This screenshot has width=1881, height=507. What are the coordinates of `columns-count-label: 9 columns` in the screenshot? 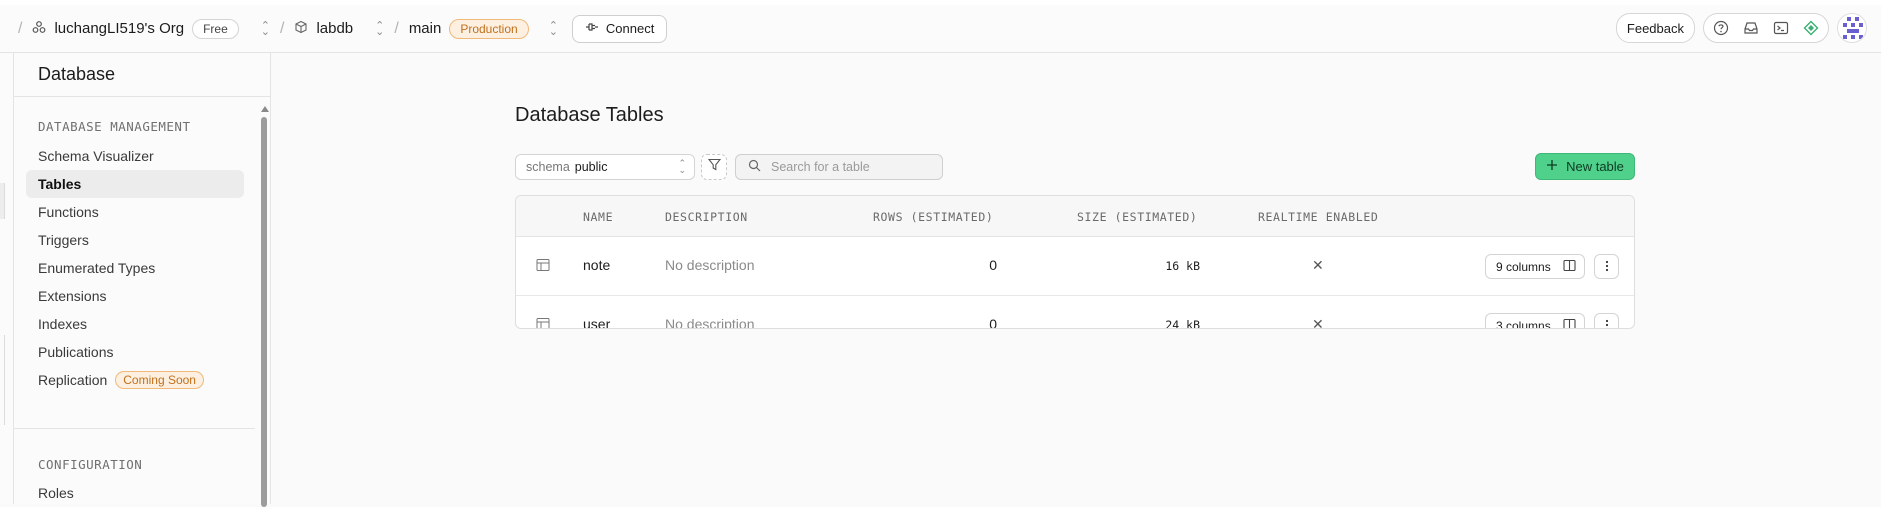 It's located at (1523, 266).